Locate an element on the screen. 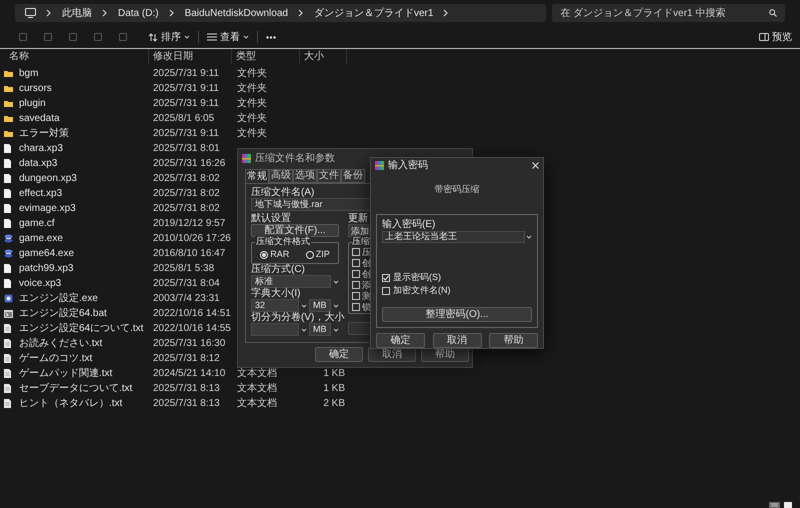 The image size is (800, 508). tab: 高级 is located at coordinates (281, 176).